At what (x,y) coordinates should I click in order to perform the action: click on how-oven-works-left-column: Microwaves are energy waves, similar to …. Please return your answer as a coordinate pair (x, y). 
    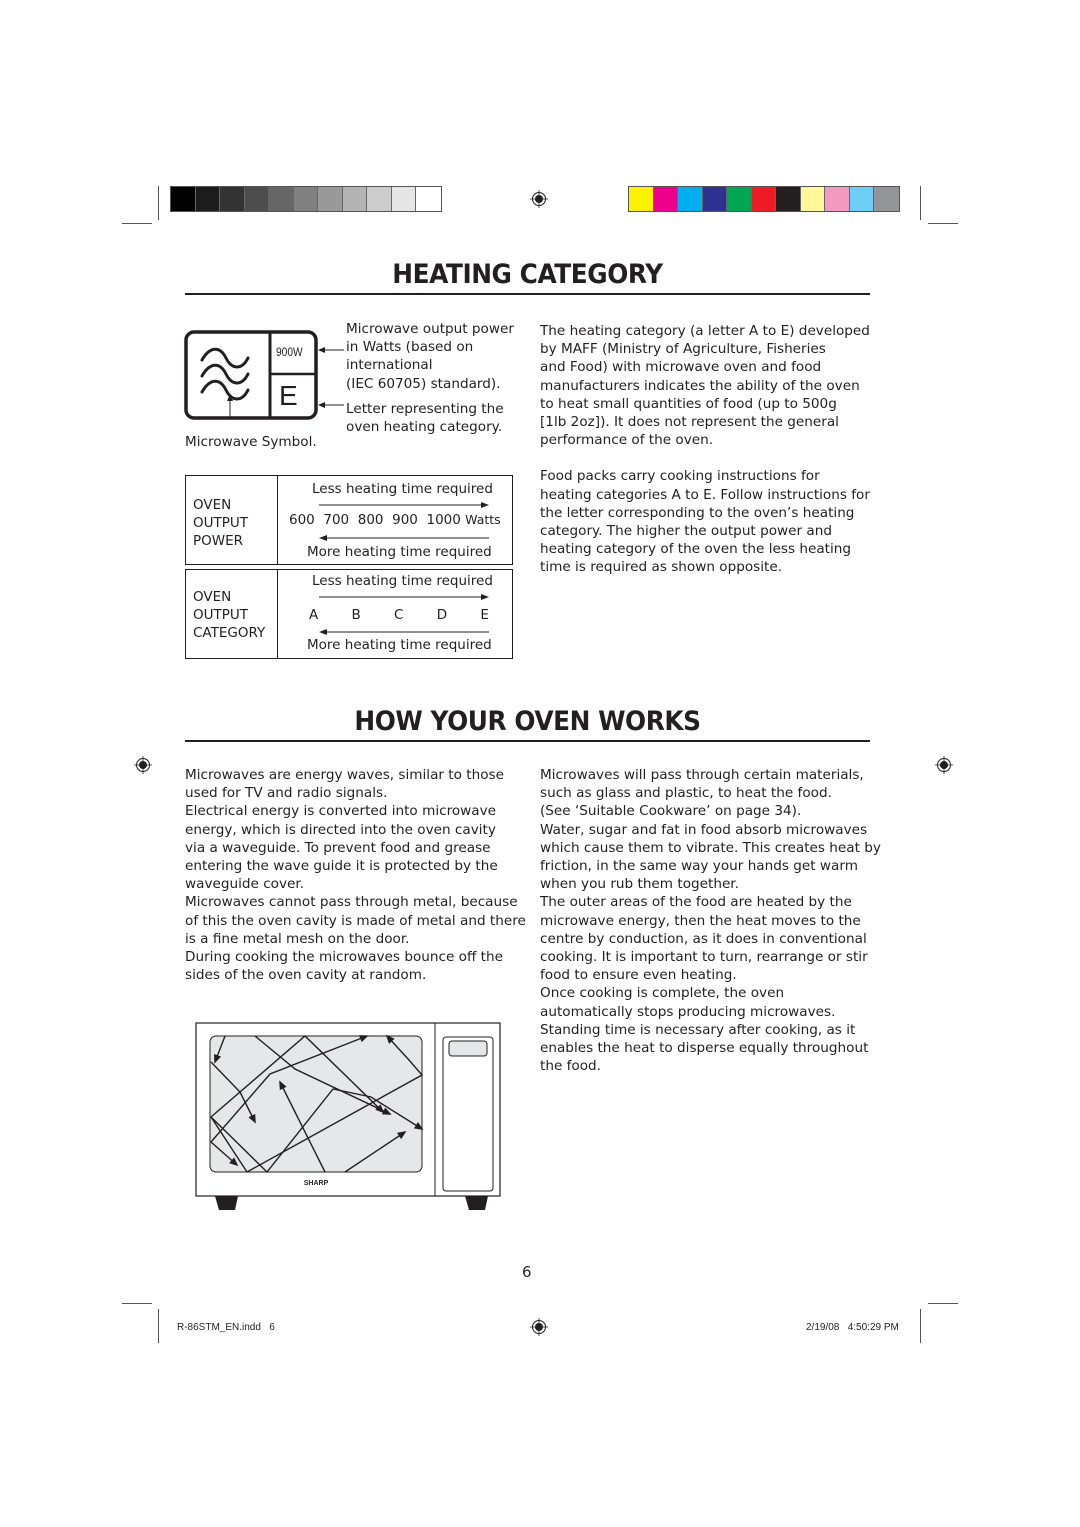
    Looking at the image, I should click on (355, 875).